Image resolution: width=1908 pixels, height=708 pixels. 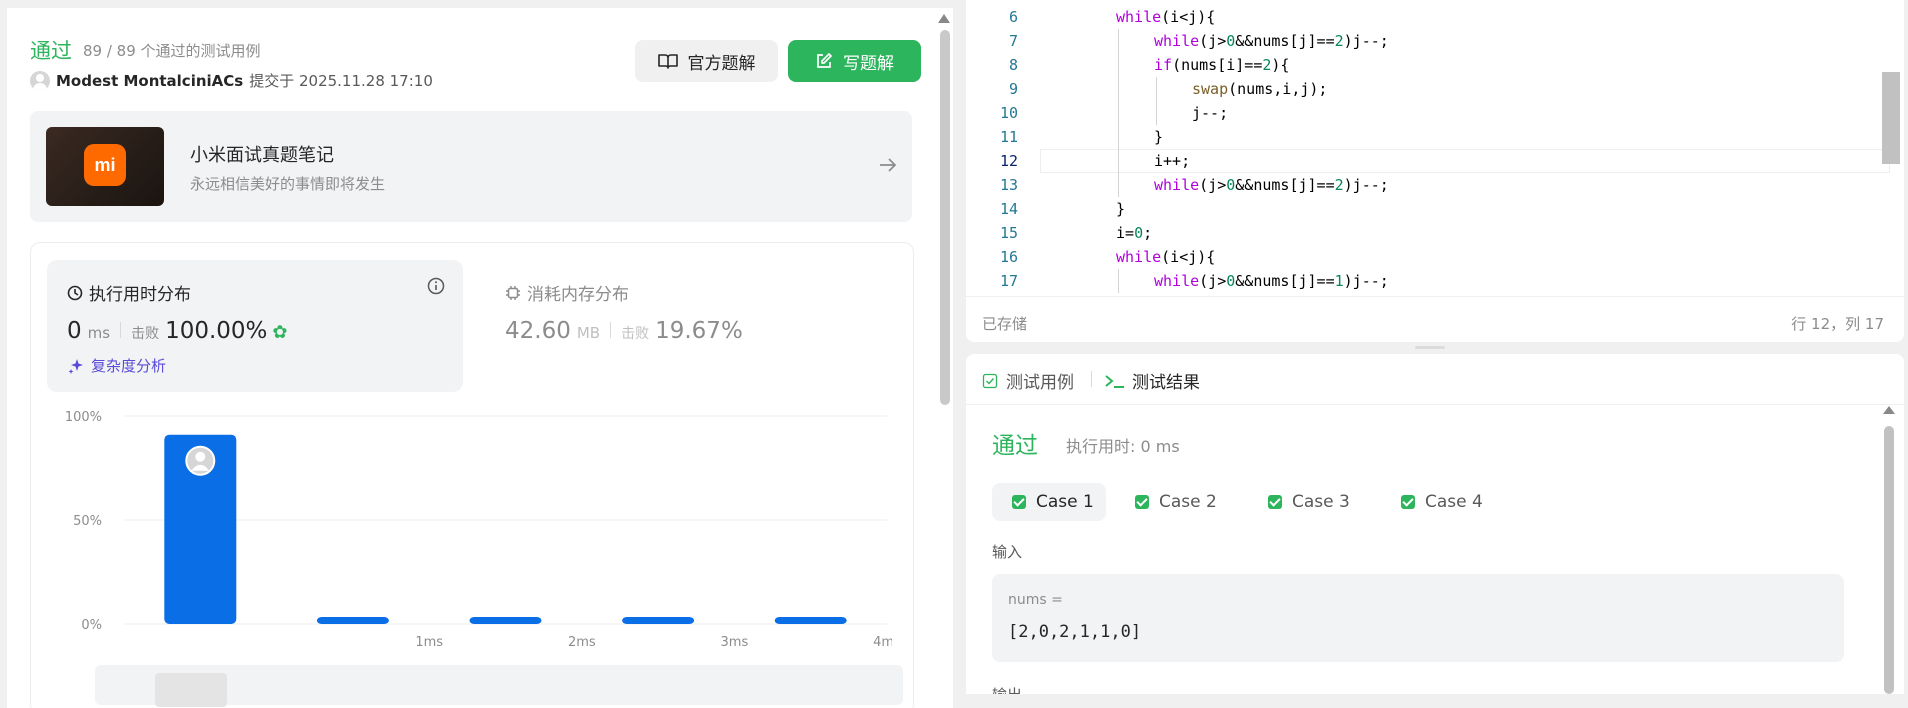 What do you see at coordinates (945, 217) in the screenshot?
I see `scrollbar-thumb` at bounding box center [945, 217].